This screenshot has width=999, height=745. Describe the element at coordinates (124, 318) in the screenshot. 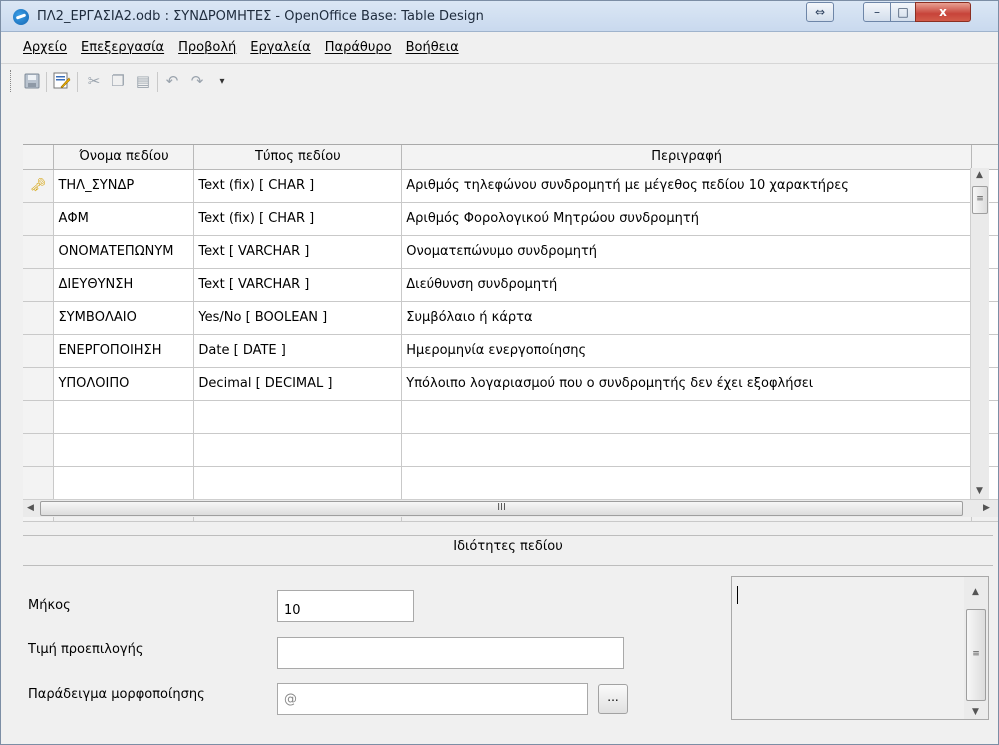

I see `field-name-cell: ΣΥΜΒΟΛΑΙΟ` at that location.